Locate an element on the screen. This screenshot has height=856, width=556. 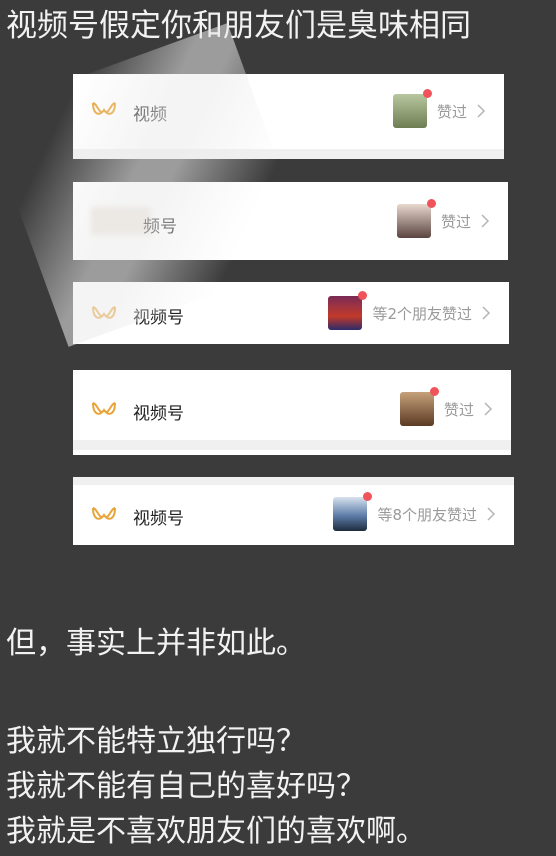
blurred-logo is located at coordinates (121, 221).